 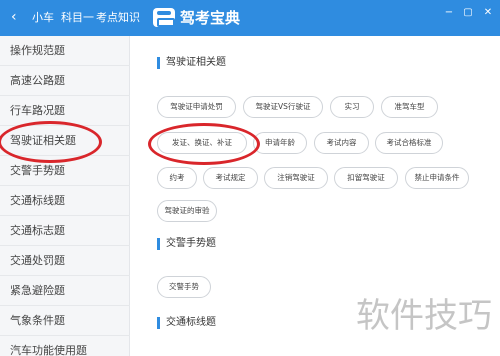 I want to click on sidebar-item-police: 交警手势题, so click(x=65, y=171).